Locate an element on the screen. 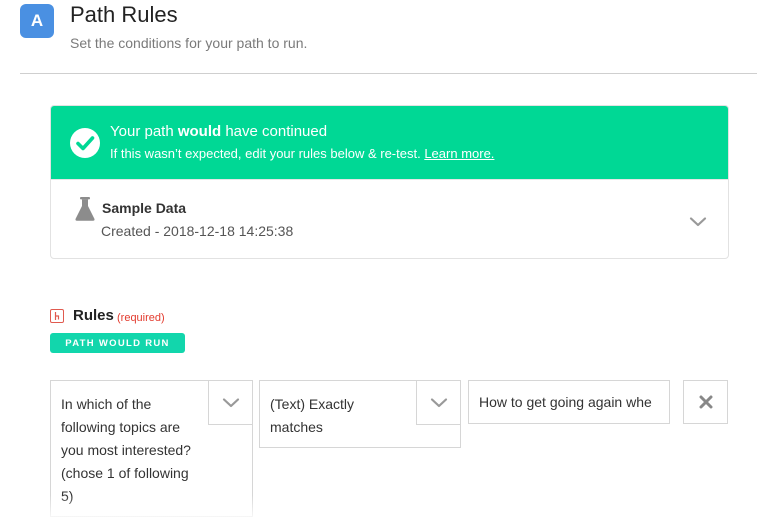  chevron-down-icon is located at coordinates (698, 224).